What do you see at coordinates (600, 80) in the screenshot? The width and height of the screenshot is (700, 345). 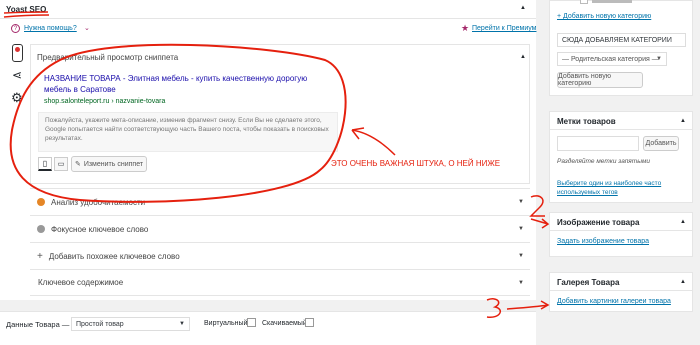 I see `add-category-button: Добавить новую категорию` at bounding box center [600, 80].